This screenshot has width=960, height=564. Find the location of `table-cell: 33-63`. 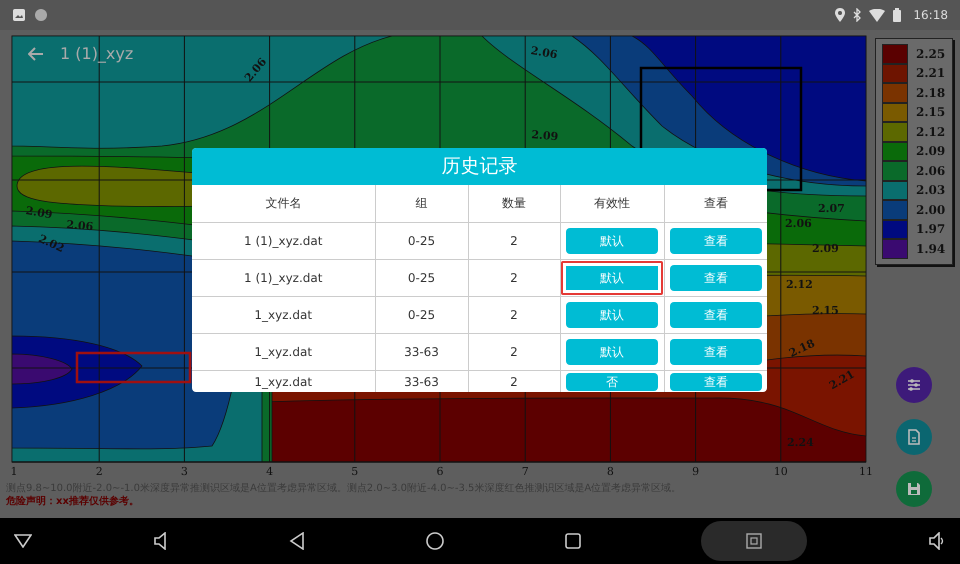

table-cell: 33-63 is located at coordinates (421, 351).